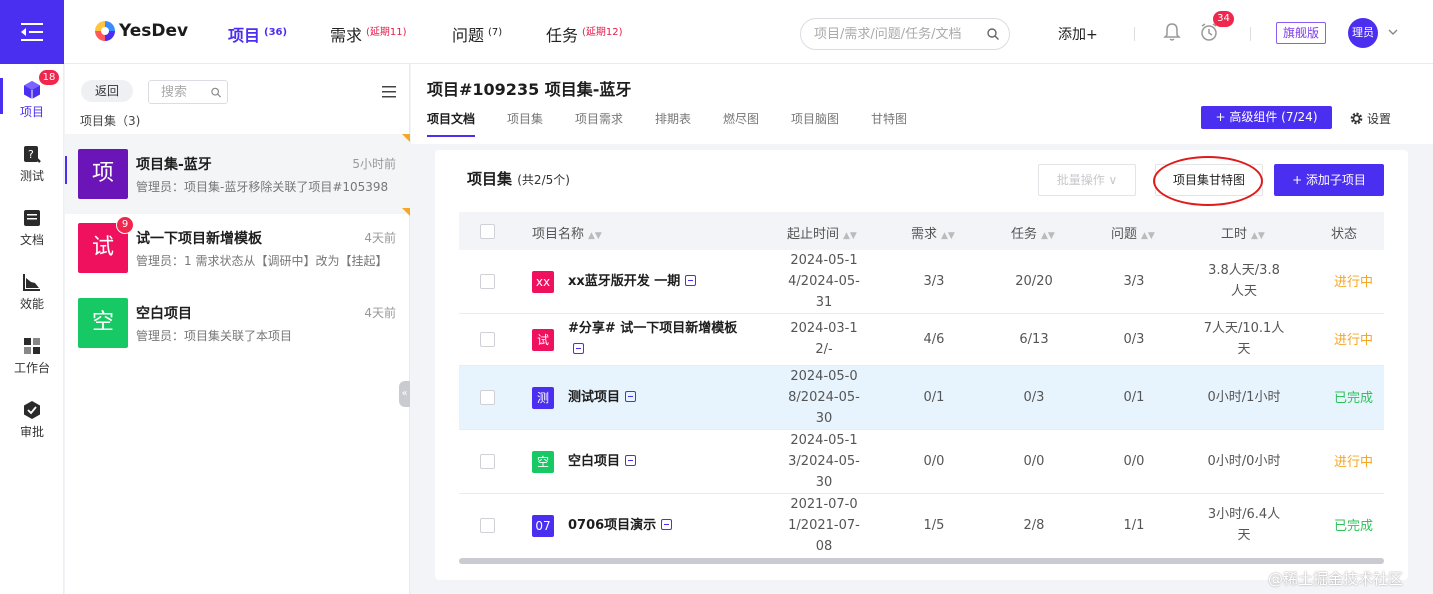 Image resolution: width=1433 pixels, height=594 pixels. I want to click on add-subproject-button: + 添加子项目, so click(1329, 180).